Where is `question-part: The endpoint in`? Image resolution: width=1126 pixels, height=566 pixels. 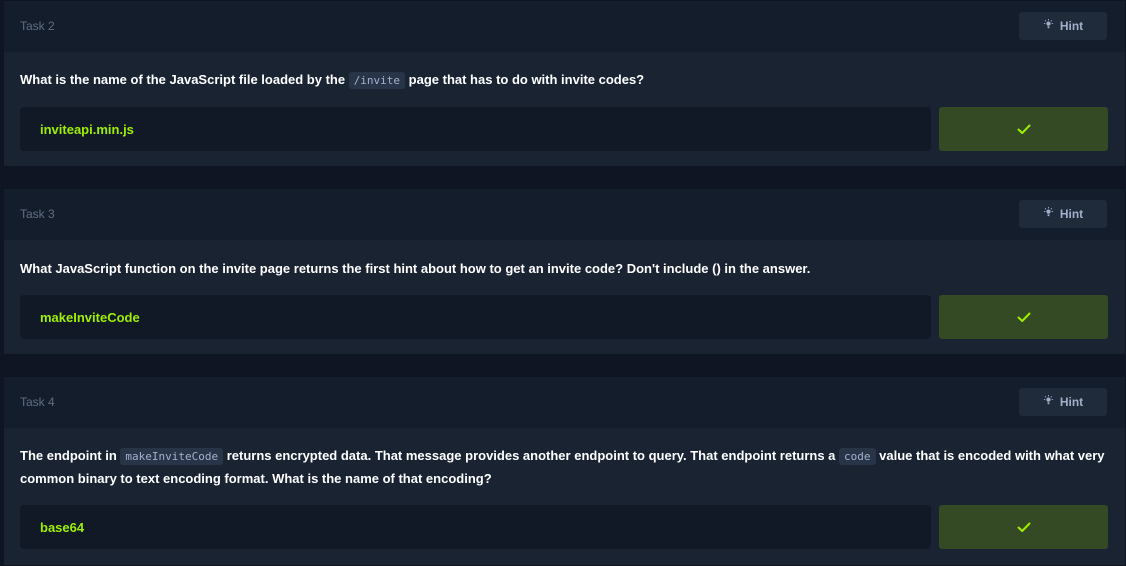 question-part: The endpoint in is located at coordinates (70, 455).